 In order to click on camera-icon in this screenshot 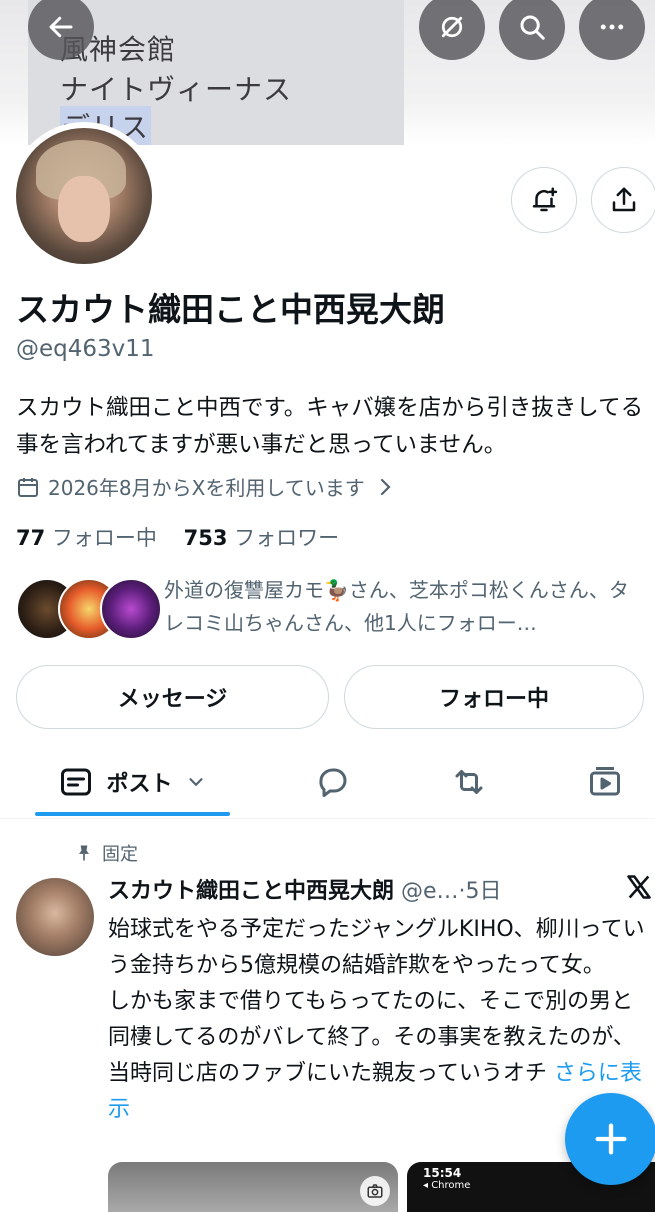, I will do `click(375, 1191)`.